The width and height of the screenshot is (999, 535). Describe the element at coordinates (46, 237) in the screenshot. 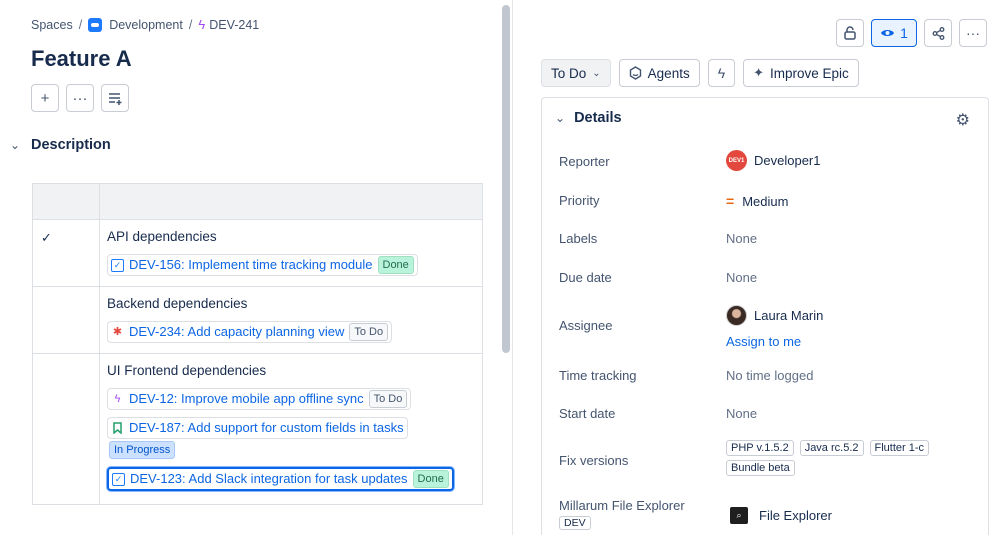

I see `checkmark-icon: ✓` at that location.